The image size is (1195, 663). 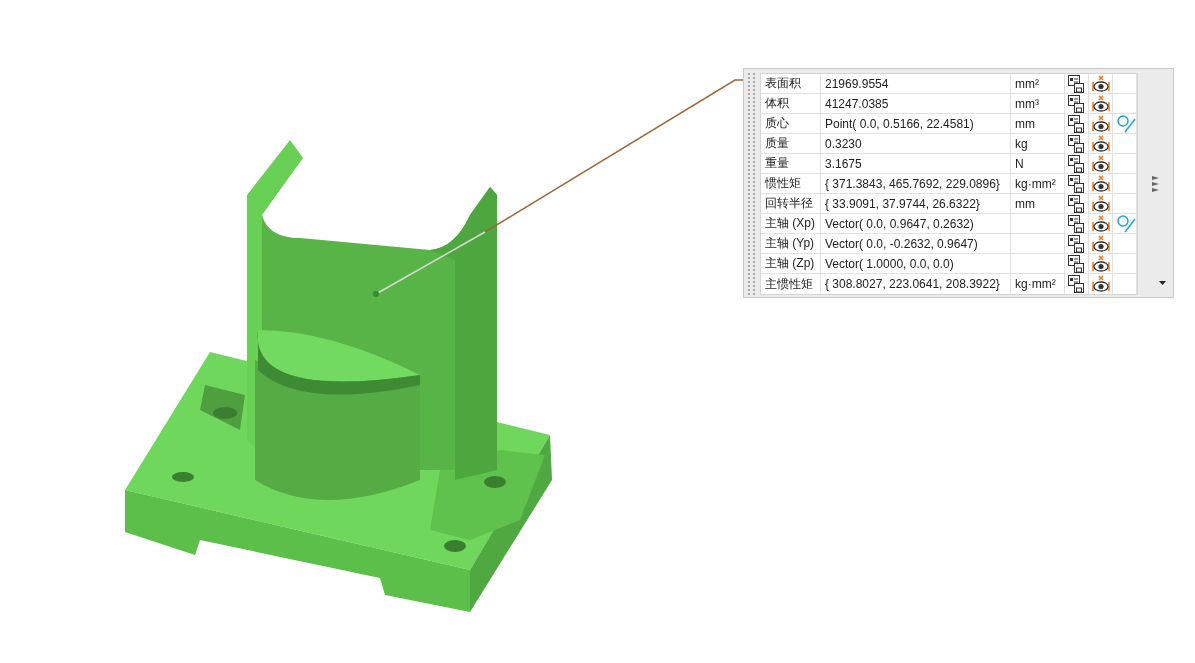 I want to click on table-cell: Vector( 0.0, 0.9647, 0.2632), so click(x=916, y=223).